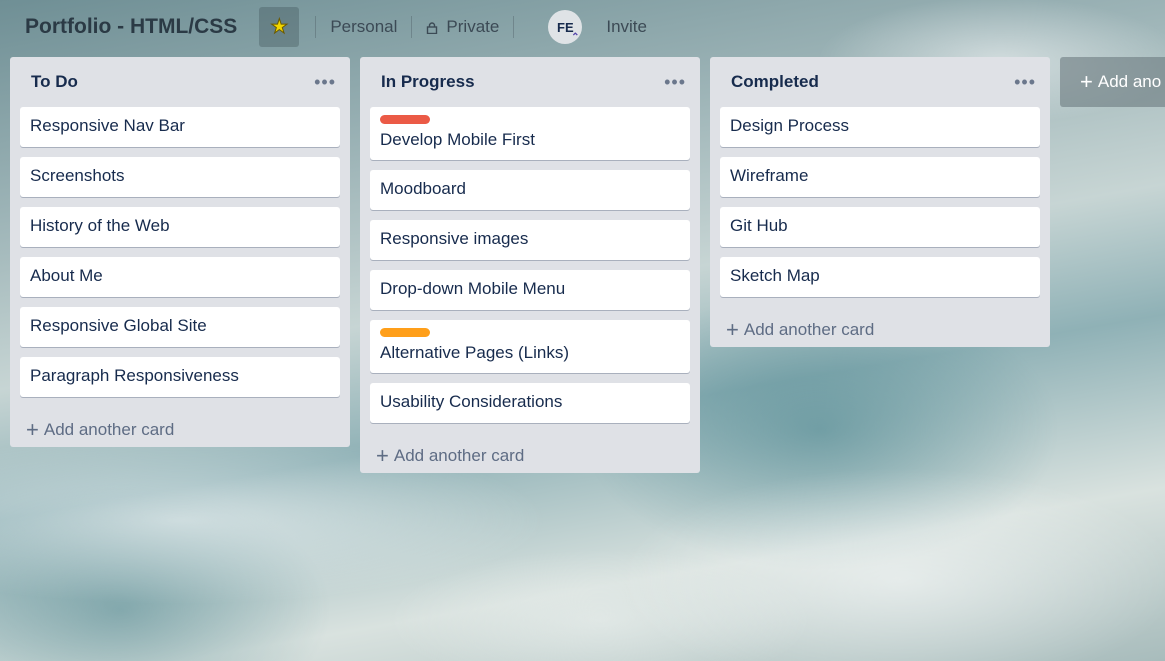 The image size is (1165, 661). Describe the element at coordinates (180, 327) in the screenshot. I see `card: Responsive Global Site` at that location.